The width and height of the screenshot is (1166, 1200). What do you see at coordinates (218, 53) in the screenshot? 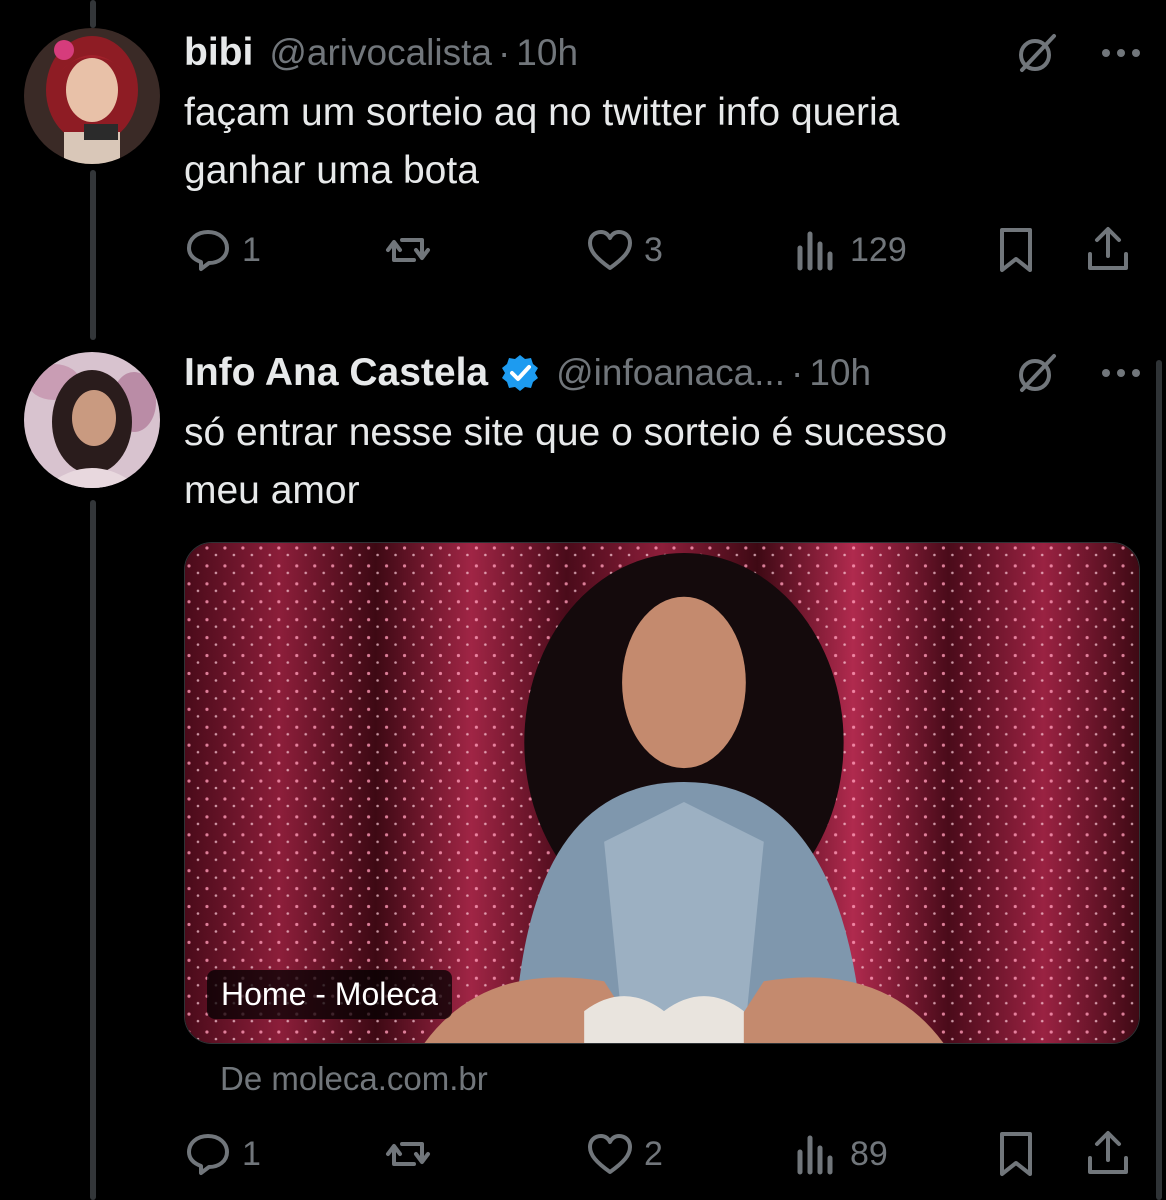
I see `author-name: bibi` at bounding box center [218, 53].